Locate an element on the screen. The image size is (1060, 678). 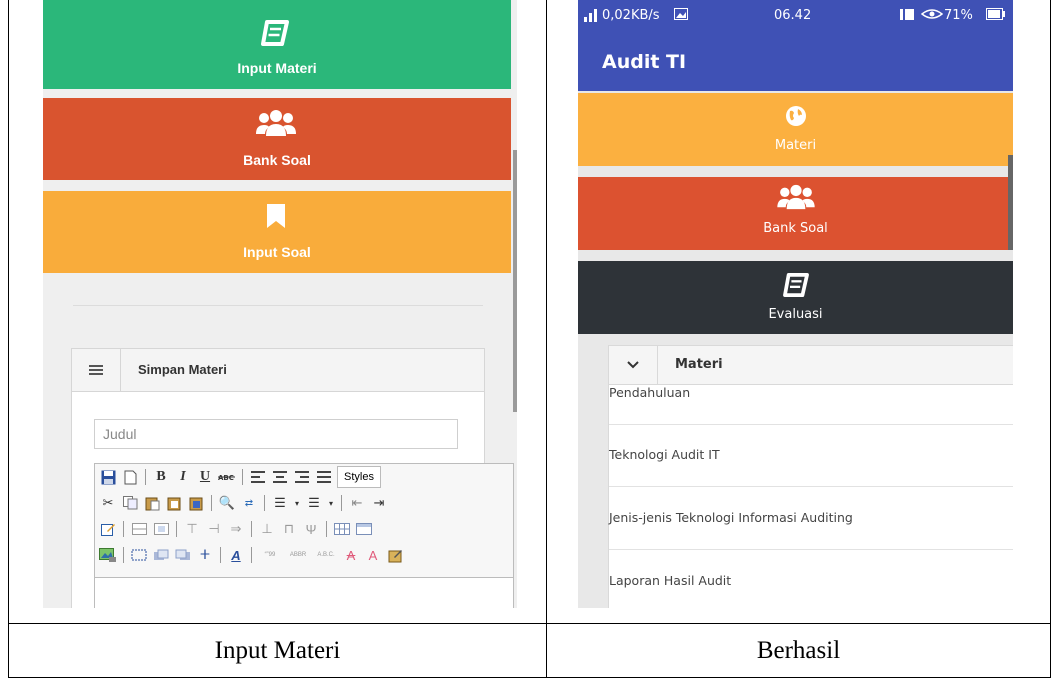
list-item-label: Laporan Hasil Audit is located at coordinates (670, 580).